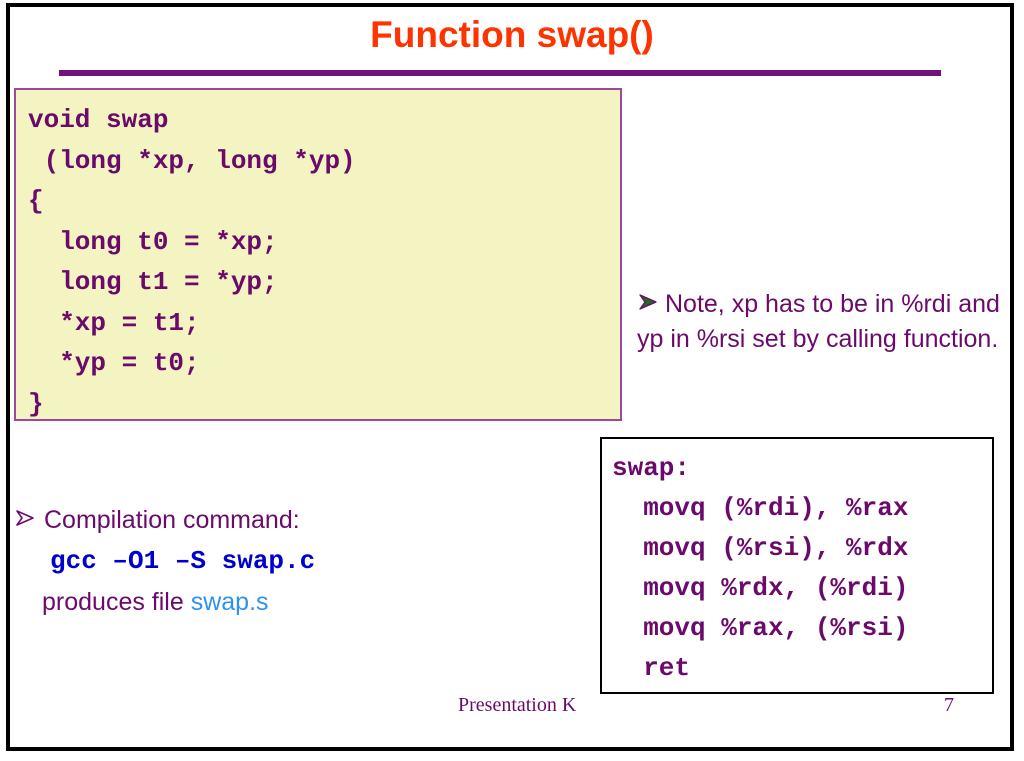 The height and width of the screenshot is (761, 1024). Describe the element at coordinates (153, 241) in the screenshot. I see `code-line: long t0 = *xp;` at that location.